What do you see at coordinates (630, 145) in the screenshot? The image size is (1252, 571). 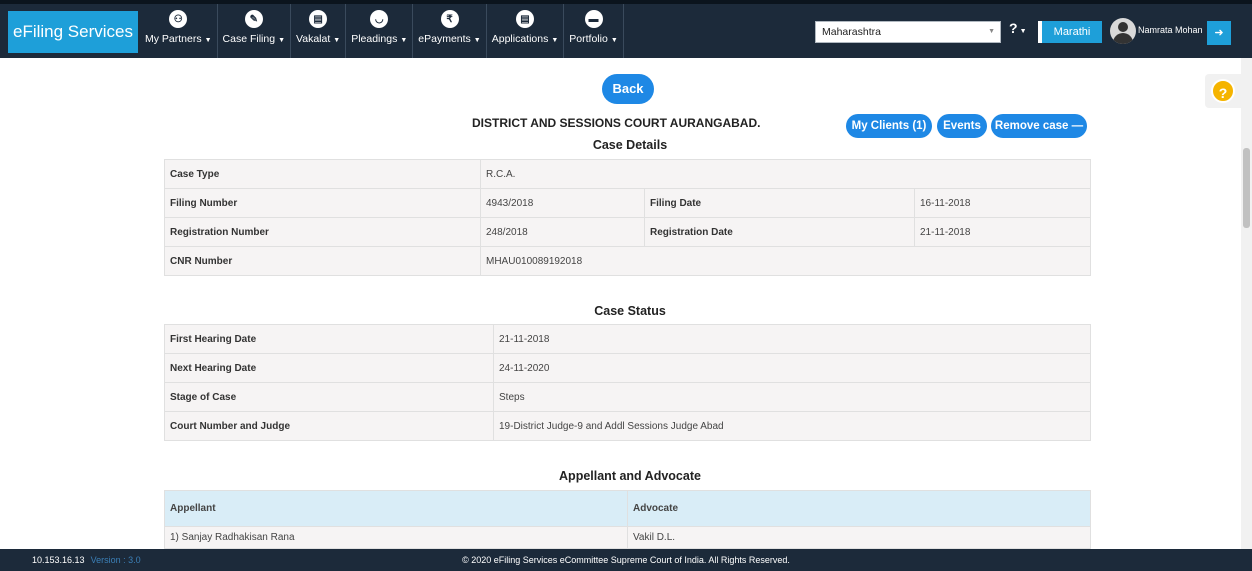 I see `case-details-title: Case Details` at bounding box center [630, 145].